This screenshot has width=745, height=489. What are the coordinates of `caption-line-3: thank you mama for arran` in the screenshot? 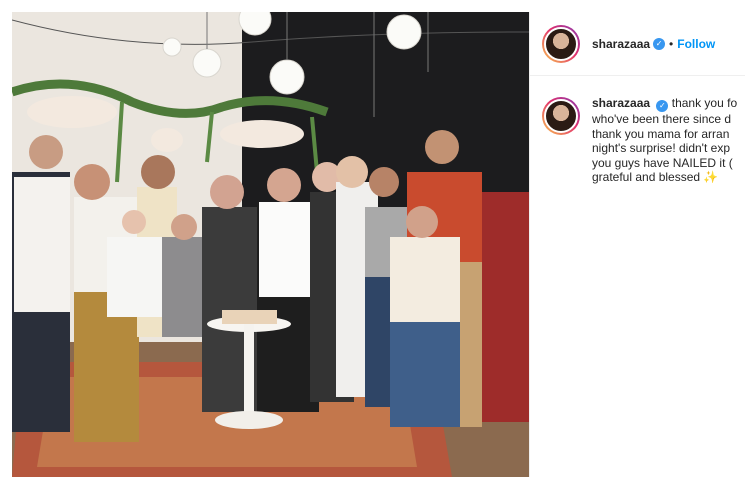 It's located at (661, 133).